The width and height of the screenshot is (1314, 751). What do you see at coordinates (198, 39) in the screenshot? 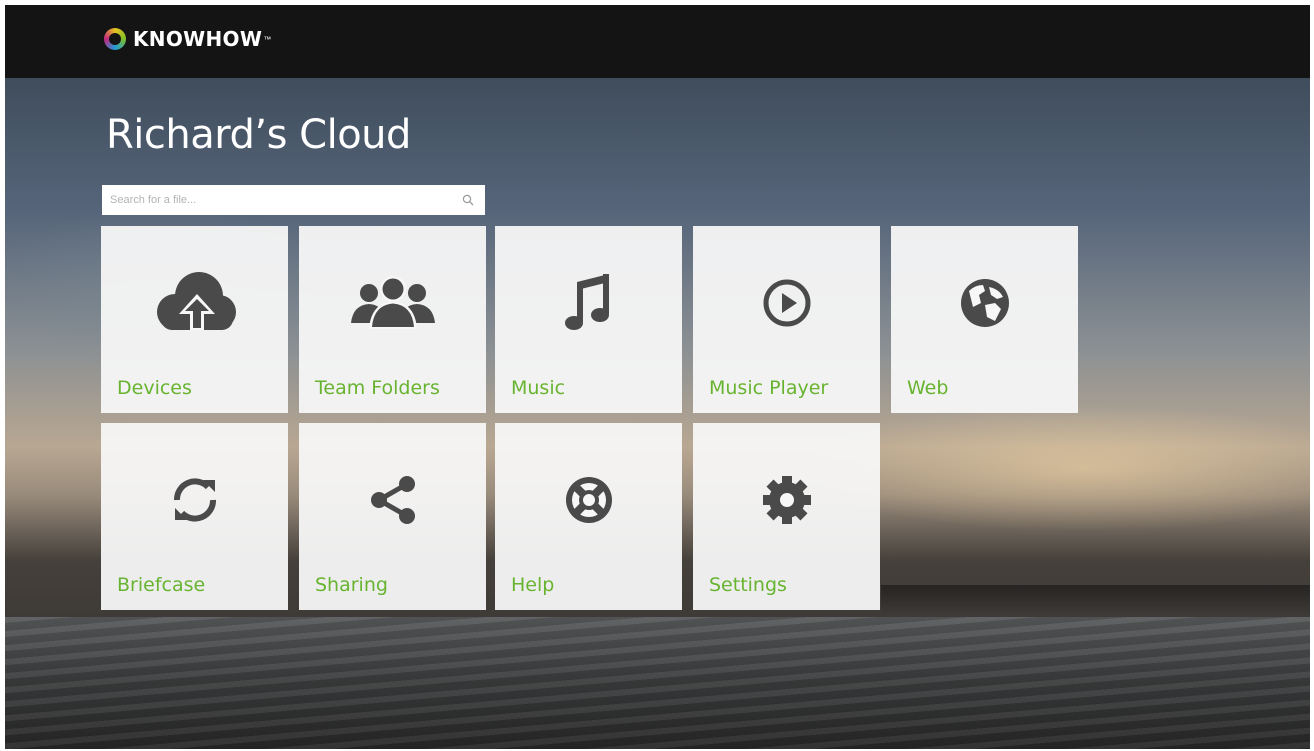
I see `brand-name: KNOWHOW` at bounding box center [198, 39].